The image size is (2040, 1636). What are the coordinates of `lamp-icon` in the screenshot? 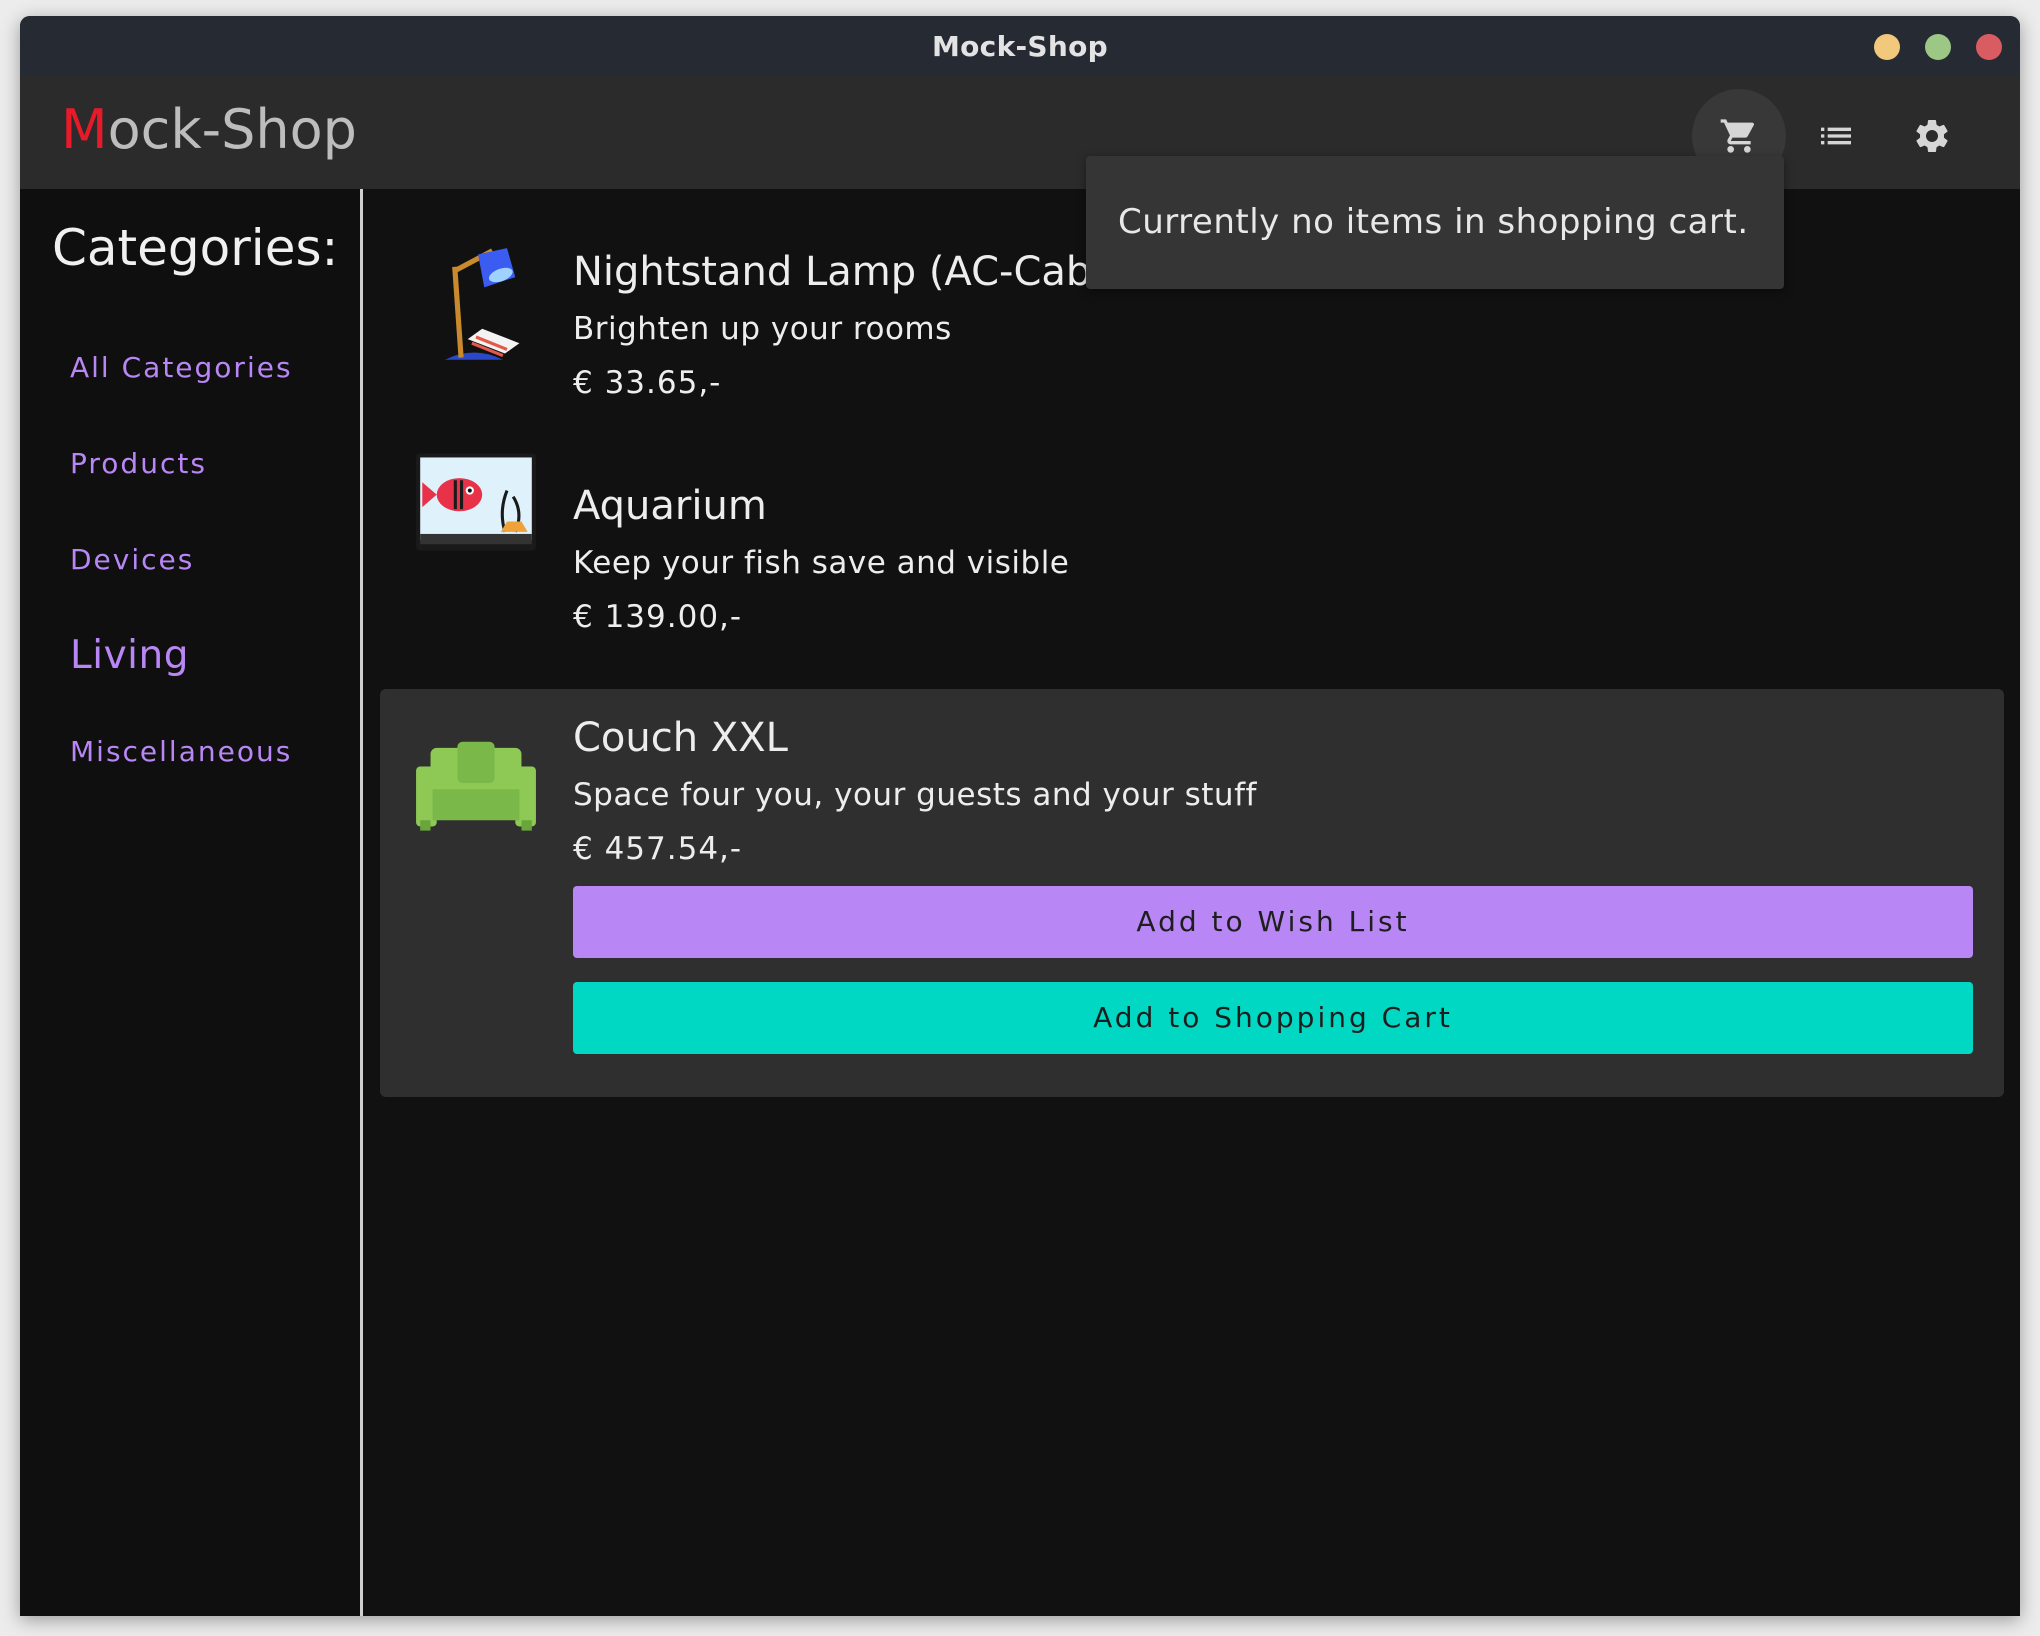 It's located at (482, 304).